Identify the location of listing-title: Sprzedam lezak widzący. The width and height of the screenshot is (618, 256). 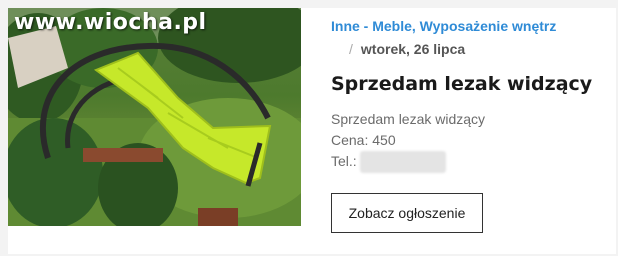
(461, 84).